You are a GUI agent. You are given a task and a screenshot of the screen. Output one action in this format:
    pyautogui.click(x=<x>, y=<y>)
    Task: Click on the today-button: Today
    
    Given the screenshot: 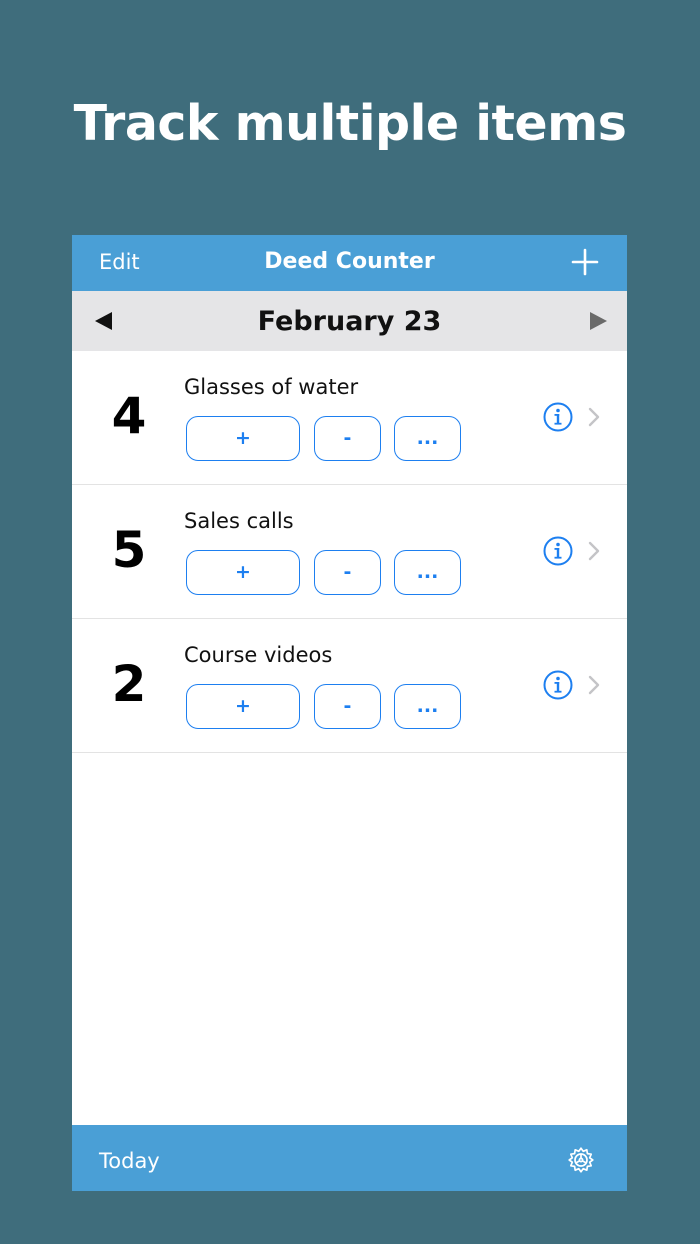 What is the action you would take?
    pyautogui.click(x=129, y=1158)
    